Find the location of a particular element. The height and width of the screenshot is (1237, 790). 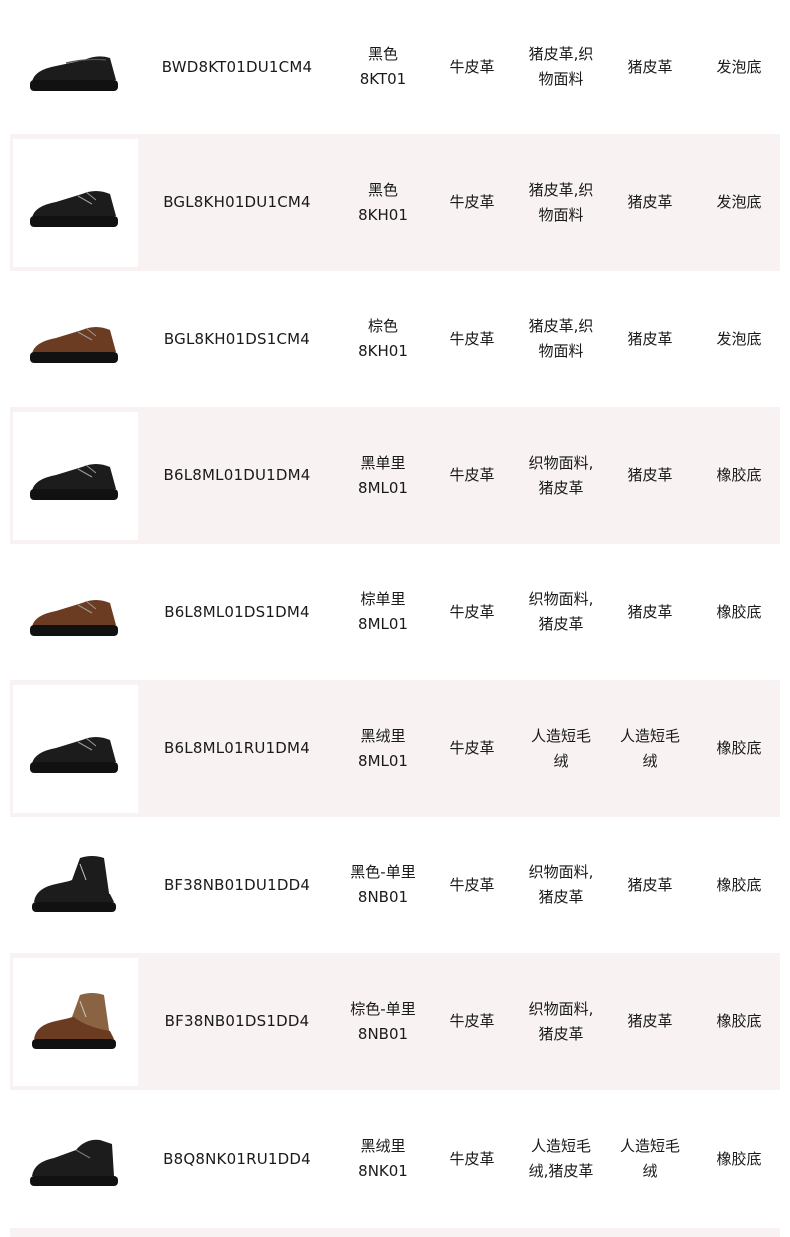

color-variant-line: 黑单里 is located at coordinates (383, 462).